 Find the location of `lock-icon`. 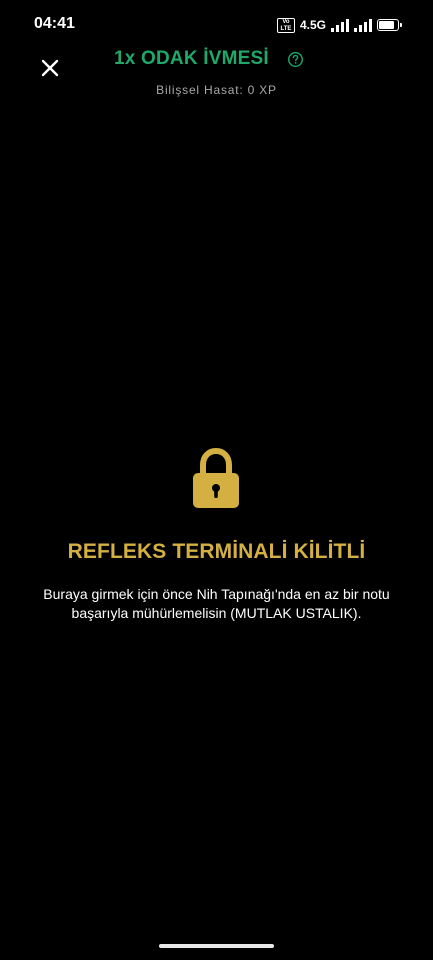

lock-icon is located at coordinates (216, 478).